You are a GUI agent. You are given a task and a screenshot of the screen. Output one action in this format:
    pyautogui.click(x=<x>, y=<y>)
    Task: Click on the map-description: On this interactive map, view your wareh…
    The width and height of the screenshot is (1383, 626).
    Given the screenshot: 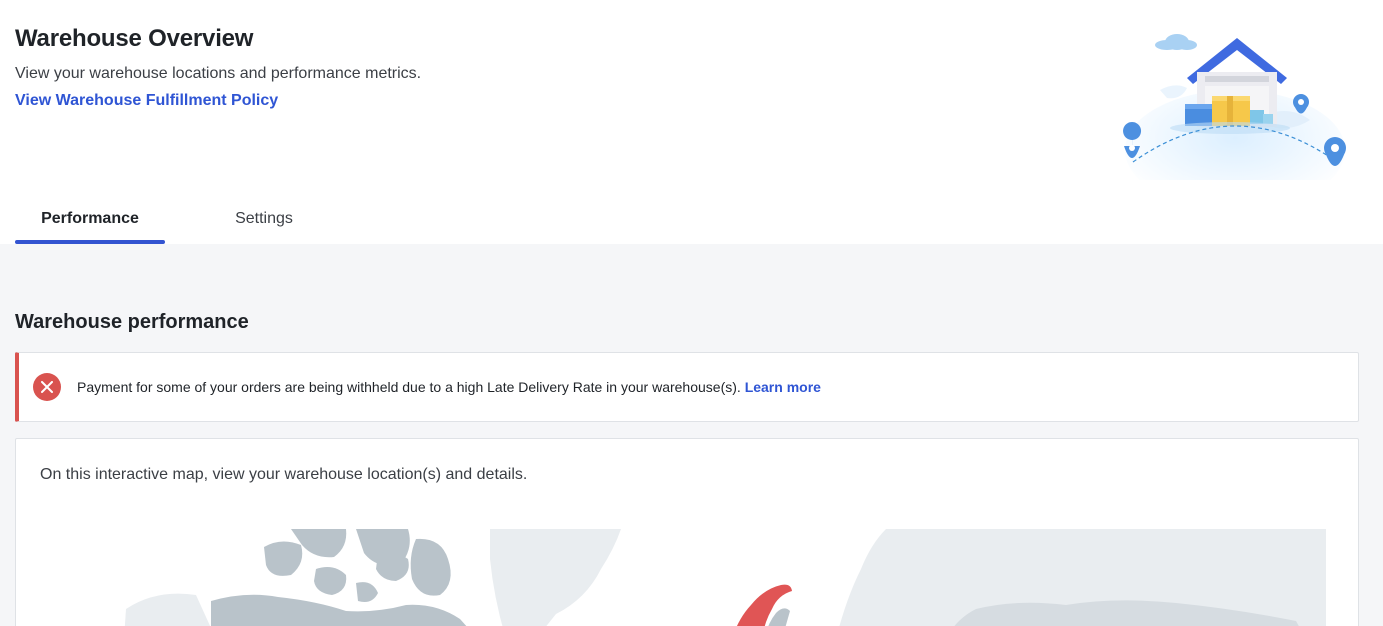 What is the action you would take?
    pyautogui.click(x=284, y=474)
    